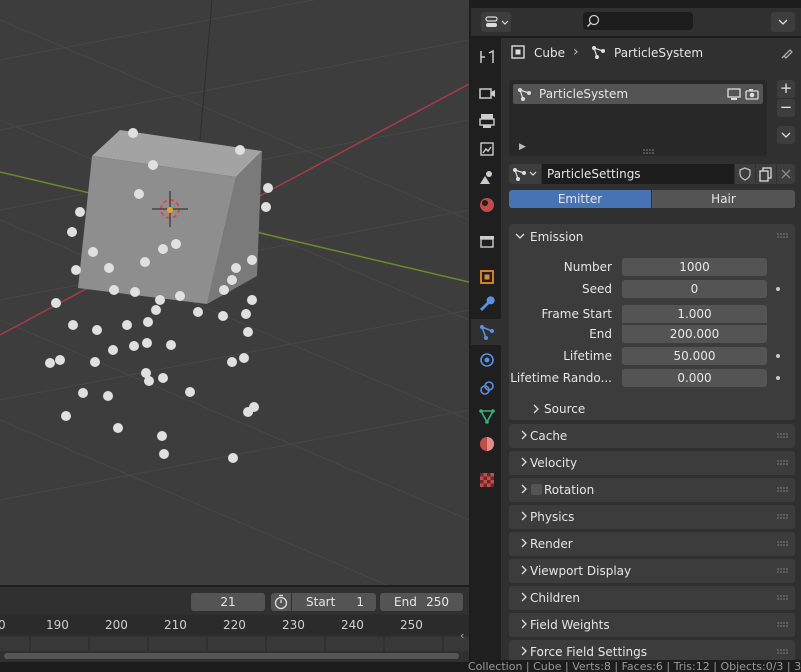 The image size is (801, 672). Describe the element at coordinates (787, 53) in the screenshot. I see `pin-icon` at that location.